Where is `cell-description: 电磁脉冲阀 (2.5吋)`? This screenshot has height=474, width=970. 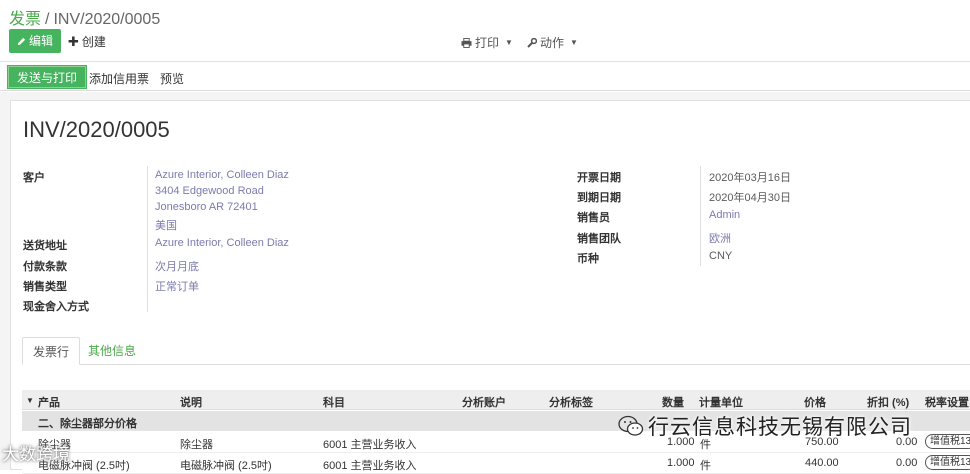 cell-description: 电磁脉冲阀 (2.5吋) is located at coordinates (226, 466).